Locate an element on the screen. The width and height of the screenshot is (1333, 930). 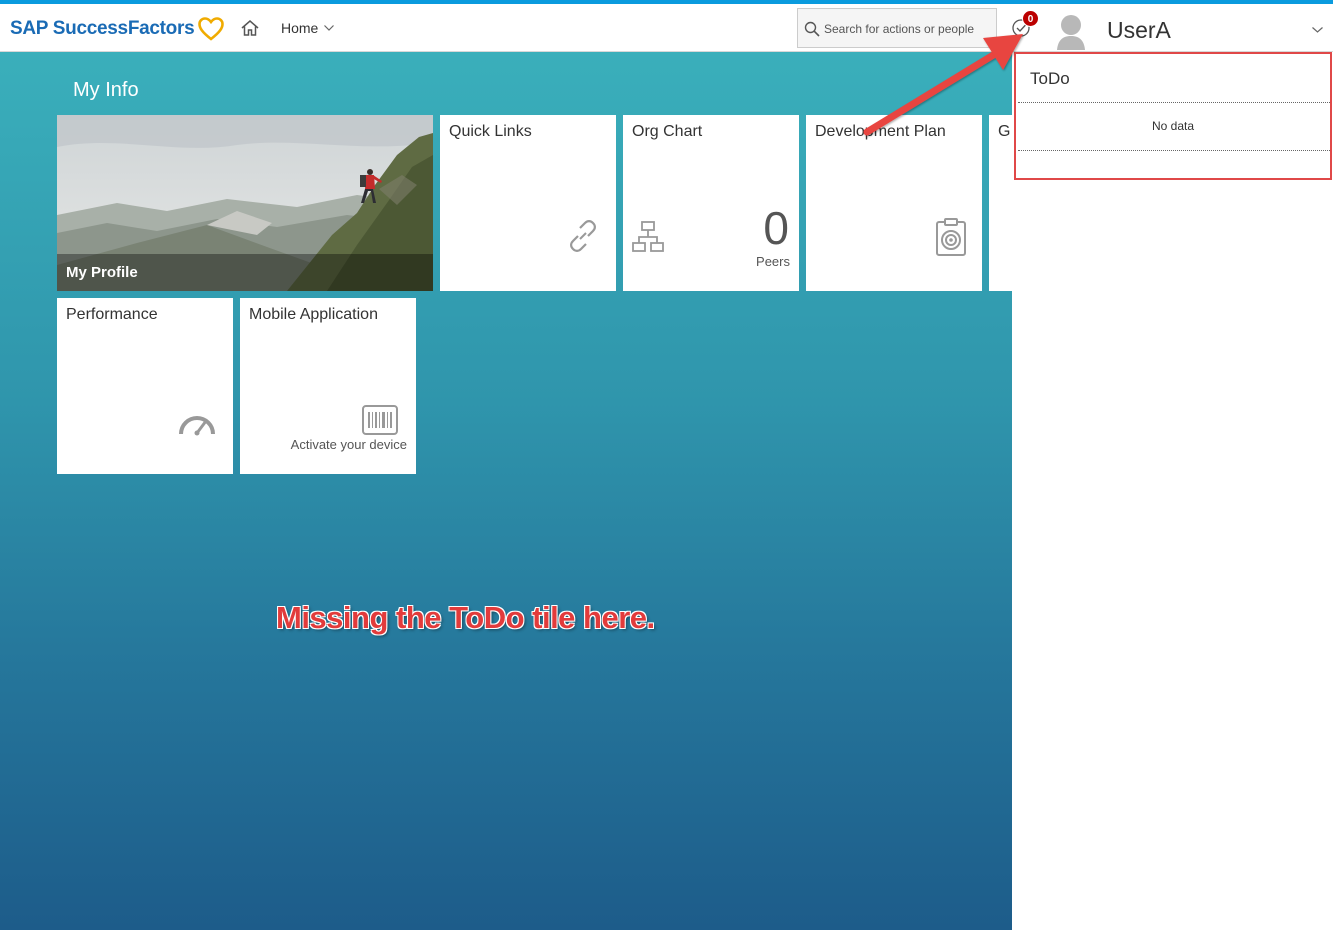
section-title: My Info is located at coordinates (106, 90).